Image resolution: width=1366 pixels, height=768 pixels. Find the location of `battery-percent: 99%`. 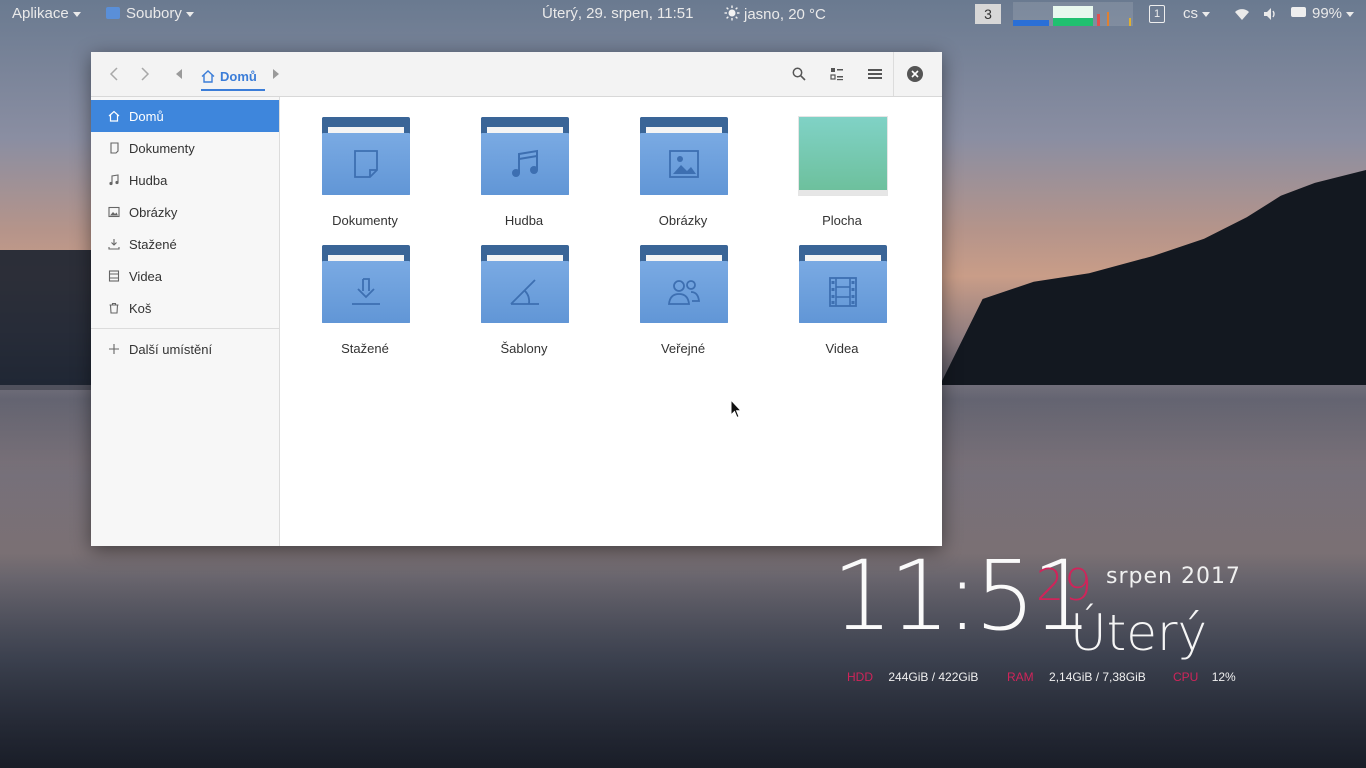

battery-percent: 99% is located at coordinates (1327, 13).